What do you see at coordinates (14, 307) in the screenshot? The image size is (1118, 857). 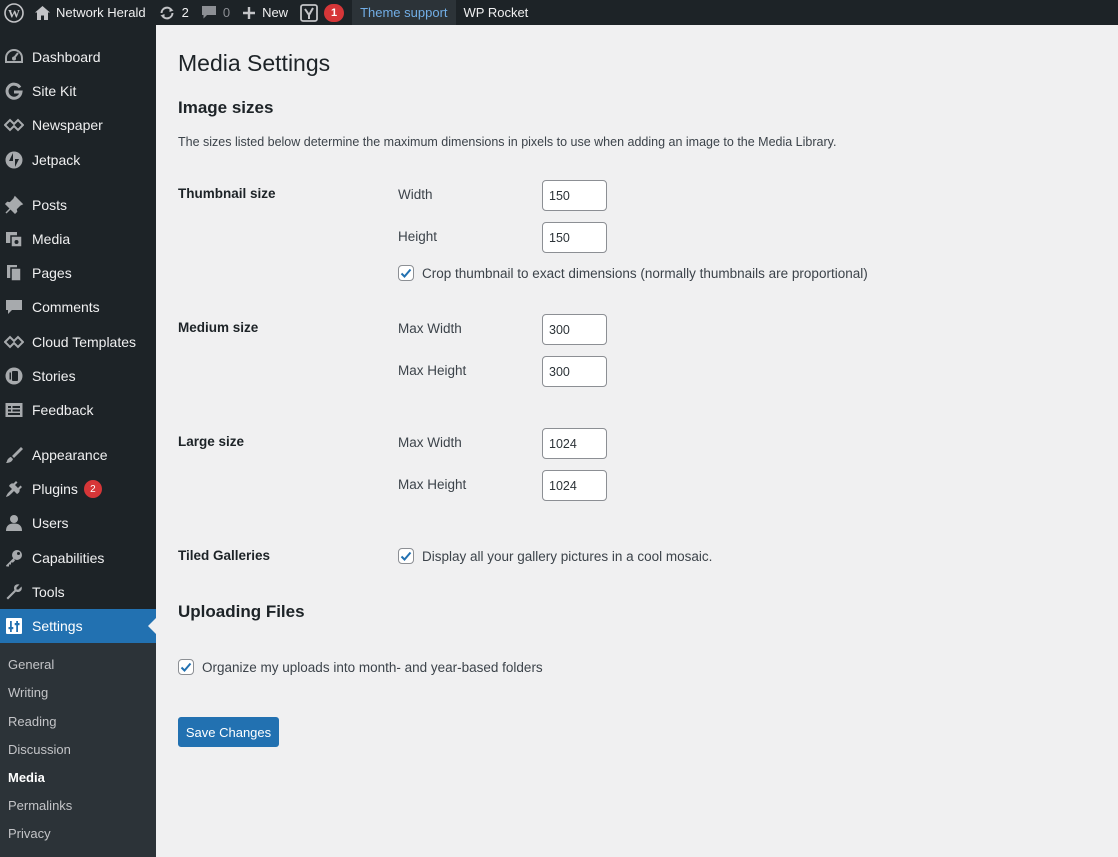 I see `comment-icon` at bounding box center [14, 307].